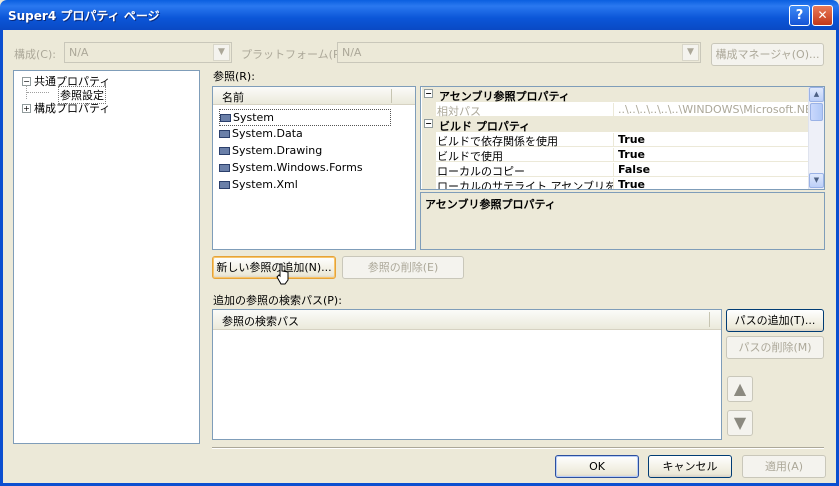 The width and height of the screenshot is (839, 486). I want to click on property-name: ローカルのコピー, so click(525, 170).